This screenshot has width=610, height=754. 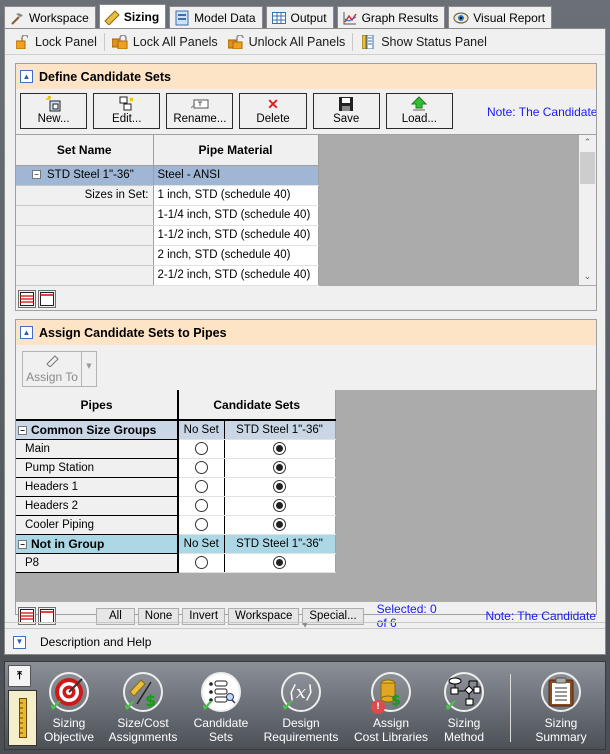 I want to click on assign-to-button: Assign To ▼, so click(x=59, y=369).